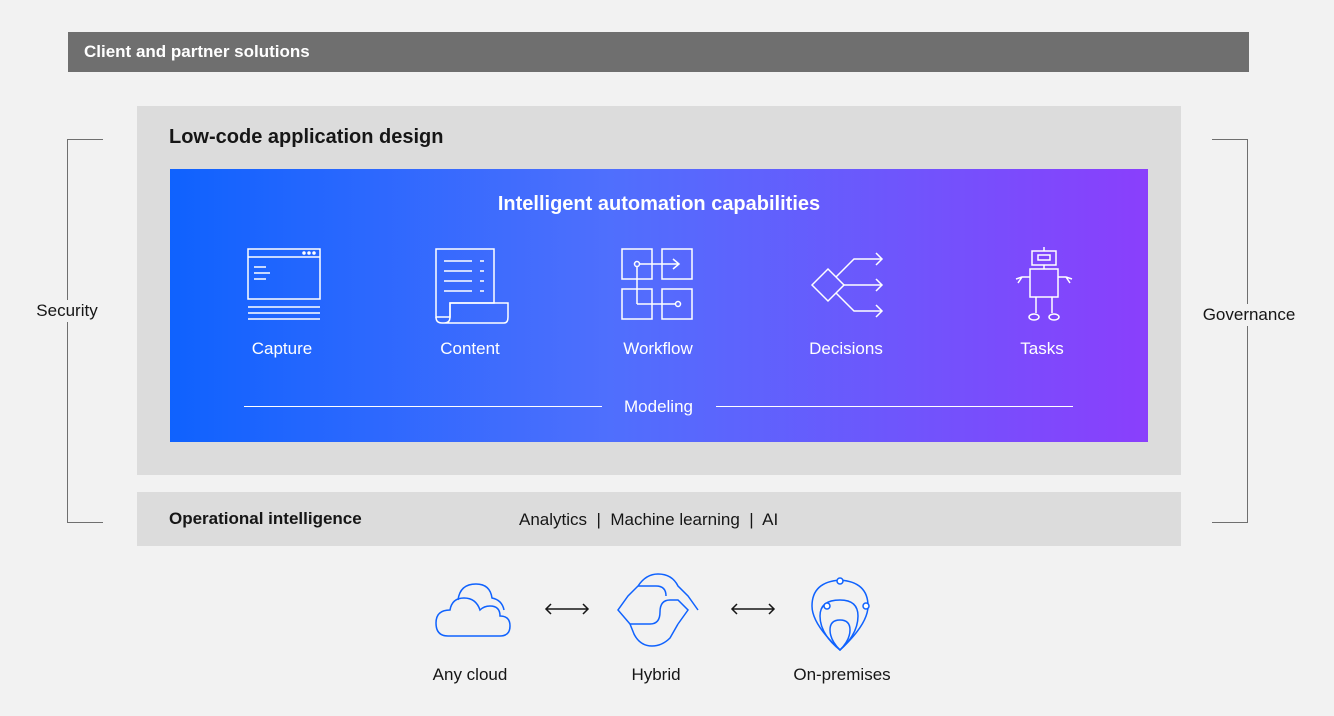 The width and height of the screenshot is (1334, 716). Describe the element at coordinates (284, 284) in the screenshot. I see `window-form-icon` at that location.